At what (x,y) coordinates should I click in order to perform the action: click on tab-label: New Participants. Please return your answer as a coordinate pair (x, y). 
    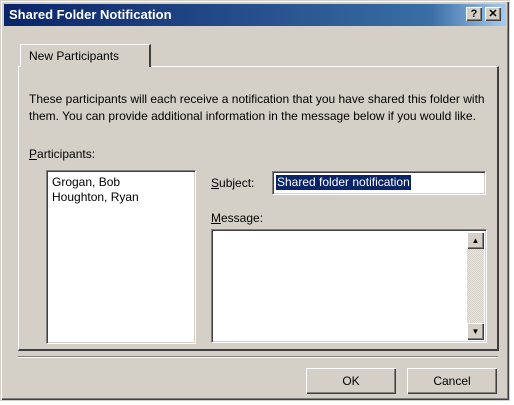
    Looking at the image, I should click on (74, 56).